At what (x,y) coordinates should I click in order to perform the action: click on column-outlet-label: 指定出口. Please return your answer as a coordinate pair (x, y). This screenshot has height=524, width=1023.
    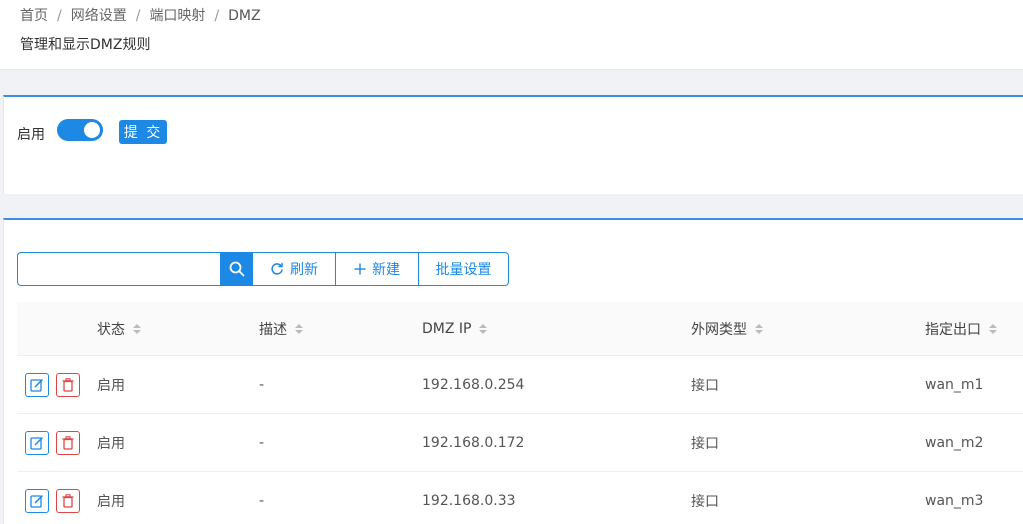
    Looking at the image, I should click on (953, 329).